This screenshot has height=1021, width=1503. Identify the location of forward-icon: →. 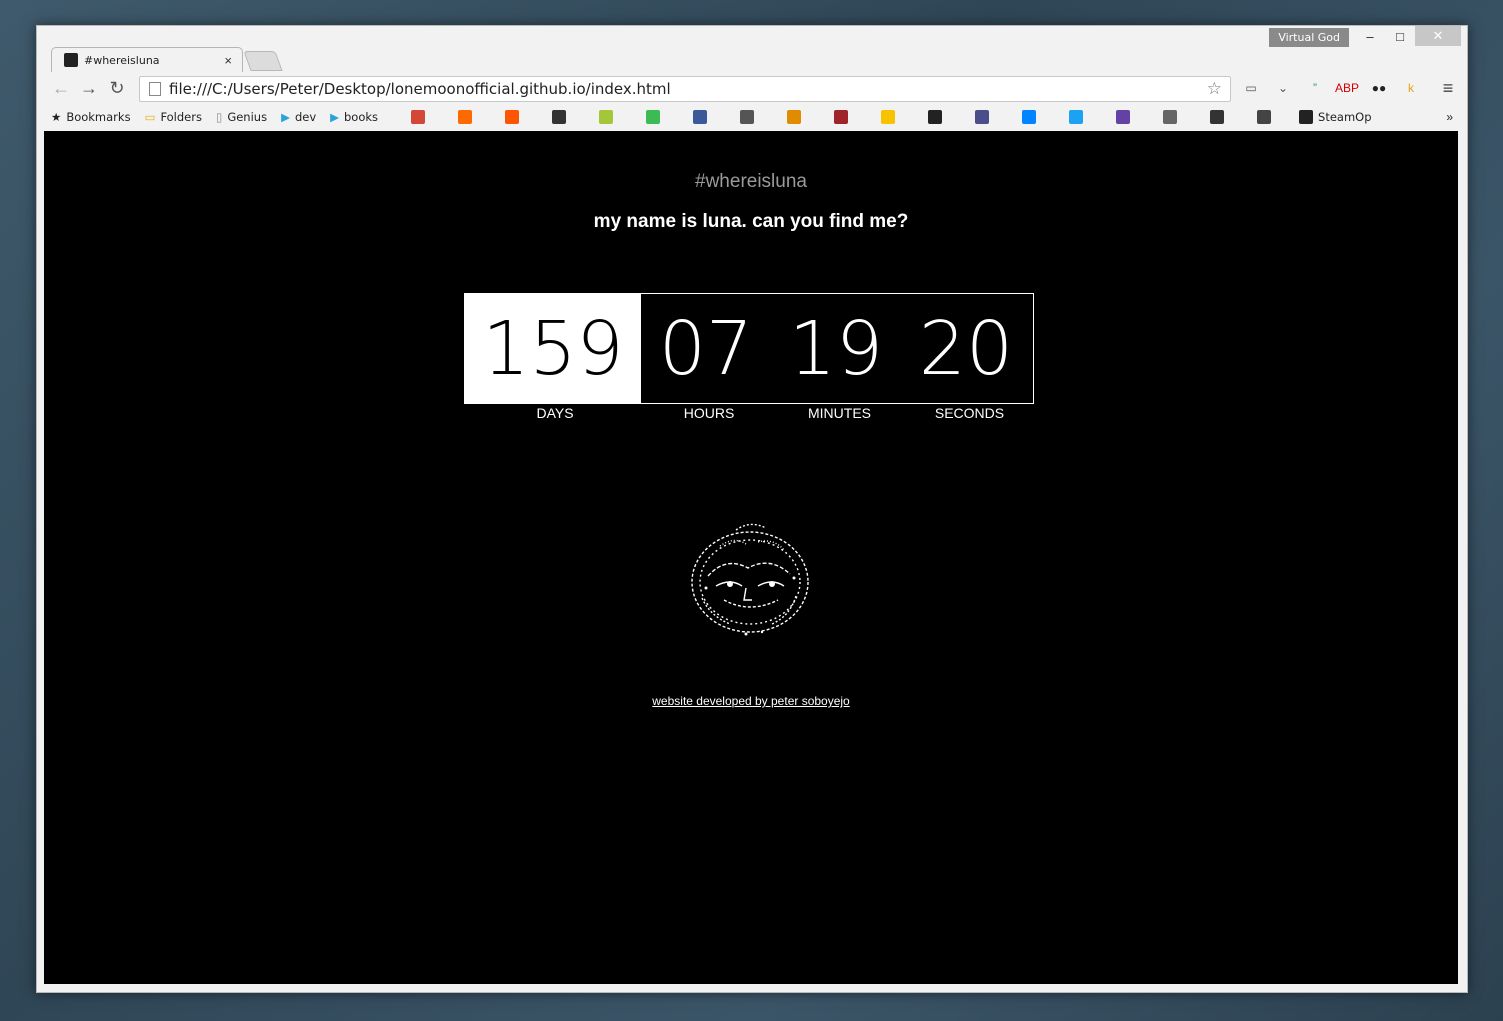
(89, 88).